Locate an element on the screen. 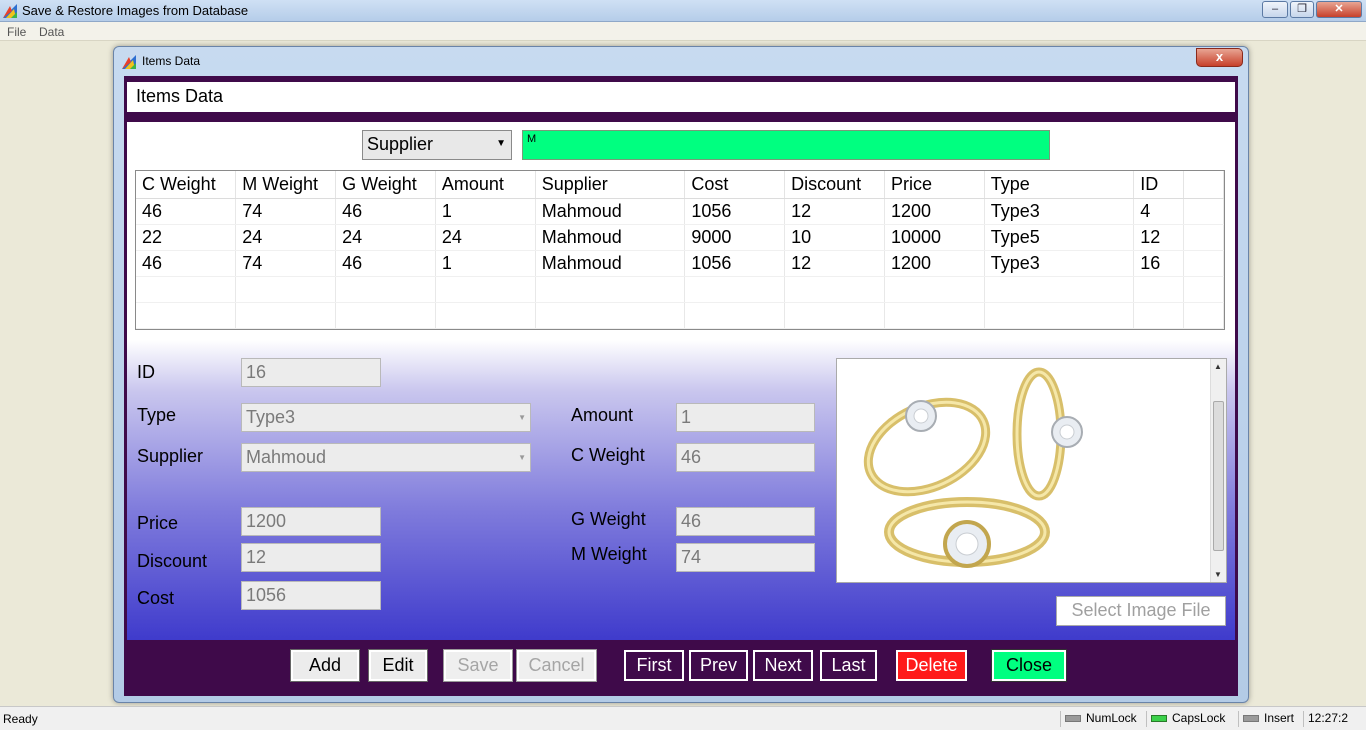 The width and height of the screenshot is (1366, 730). amount-field: 1 is located at coordinates (745, 417).